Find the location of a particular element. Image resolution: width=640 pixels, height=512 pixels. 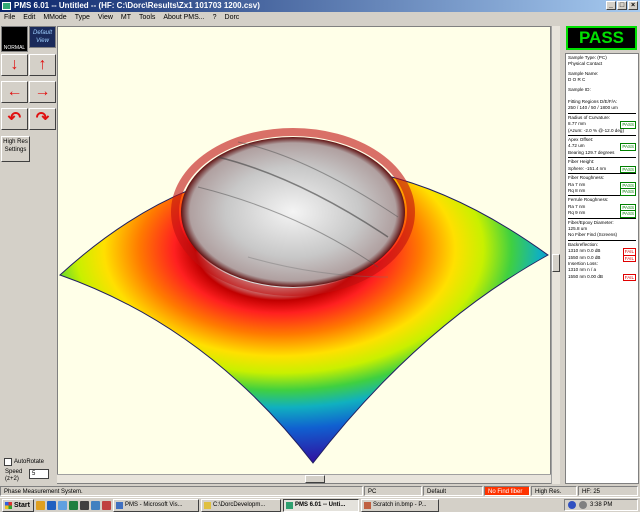

sample-type-value: Physical Contact is located at coordinates (585, 64).